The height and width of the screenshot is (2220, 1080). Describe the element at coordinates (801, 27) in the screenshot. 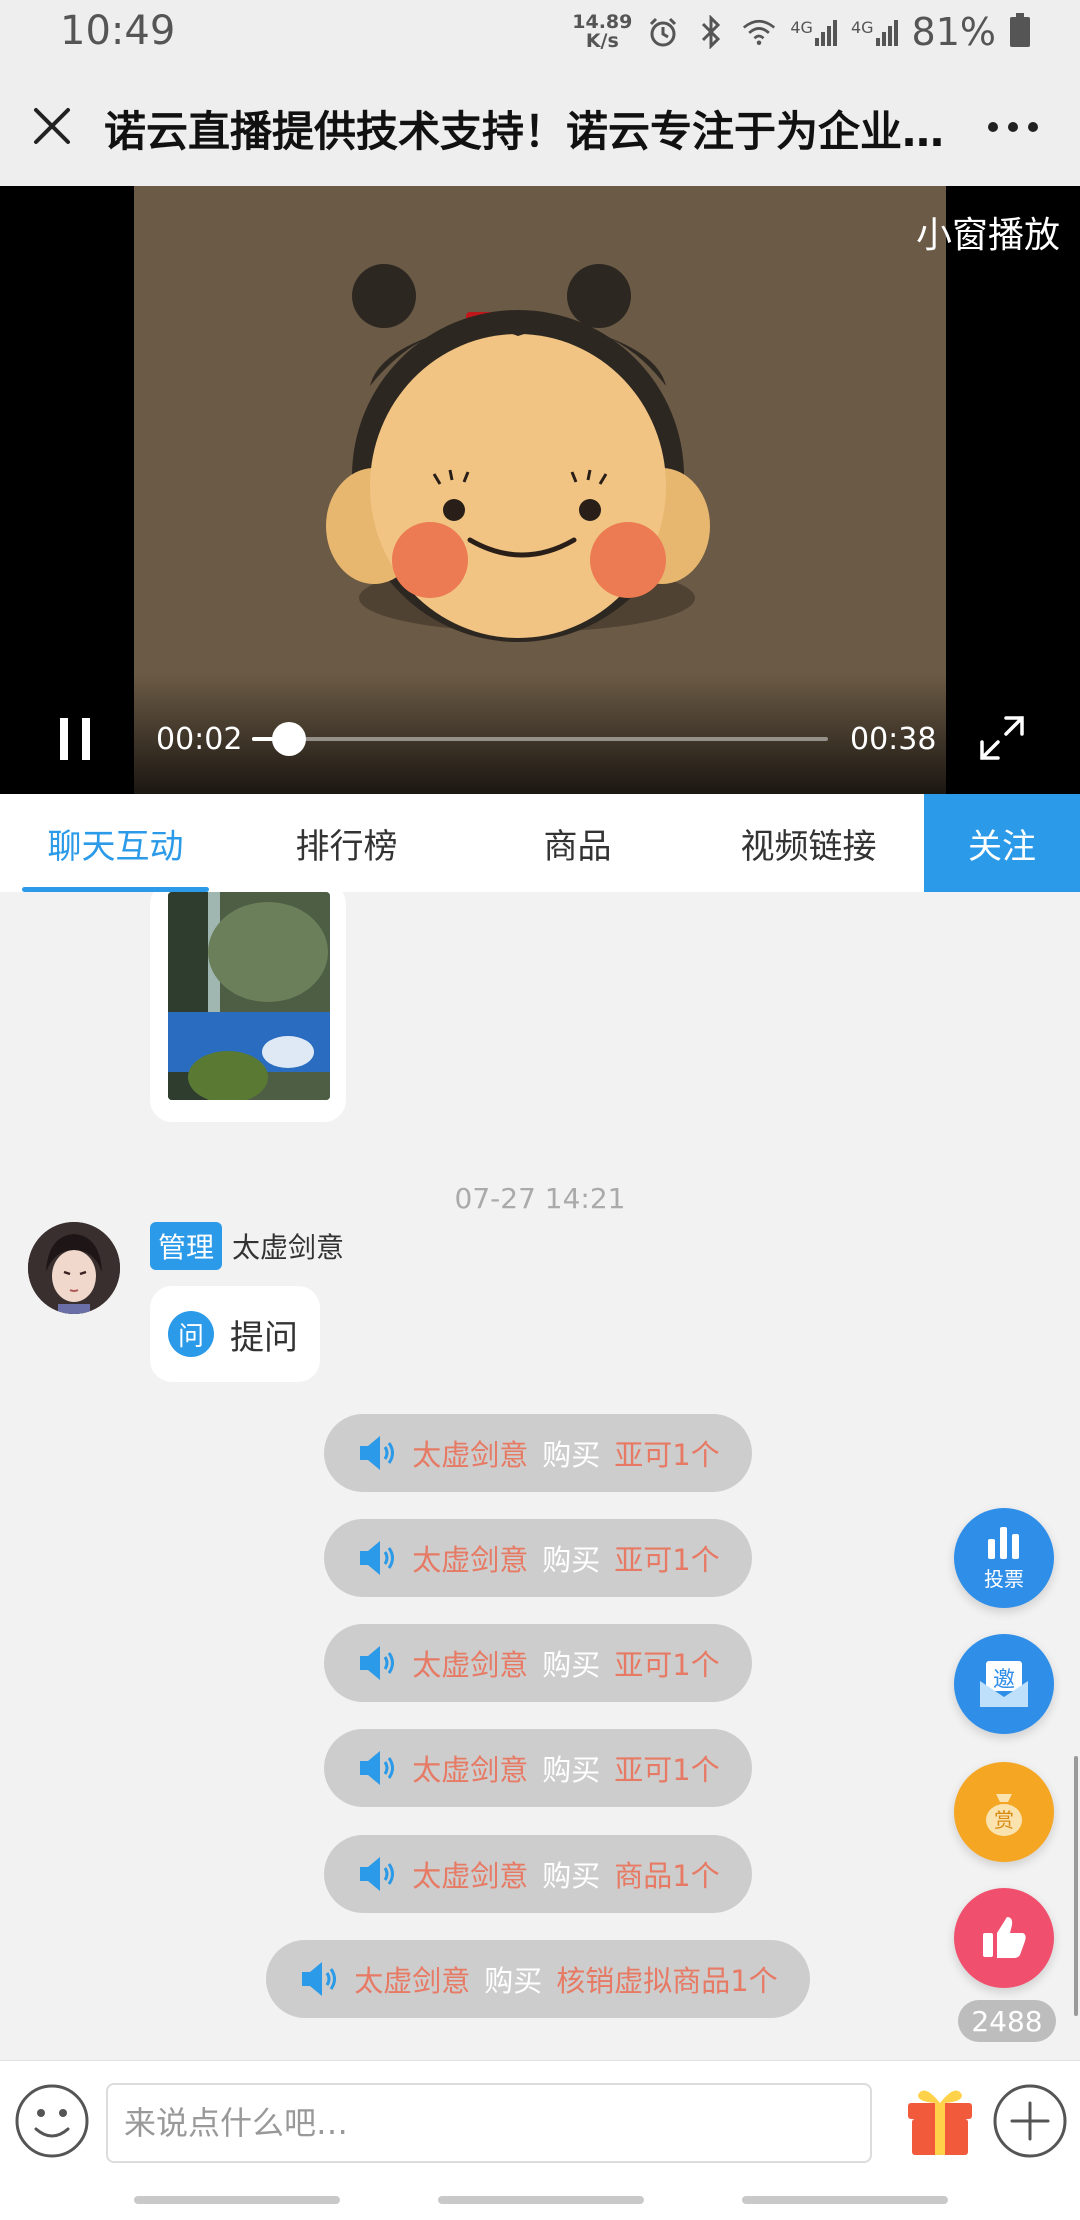

I see `signal-label-1: 4G` at that location.